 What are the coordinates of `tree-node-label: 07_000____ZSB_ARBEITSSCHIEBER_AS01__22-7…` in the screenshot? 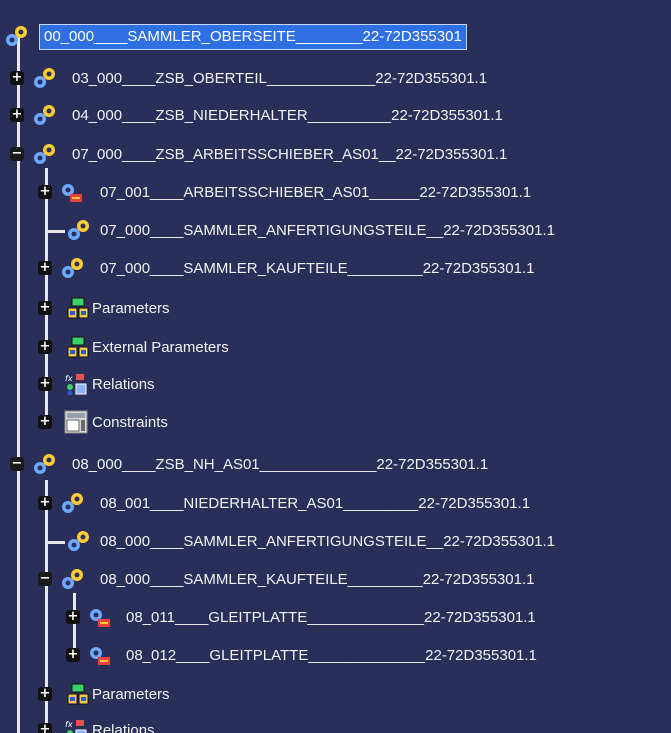 It's located at (289, 155).